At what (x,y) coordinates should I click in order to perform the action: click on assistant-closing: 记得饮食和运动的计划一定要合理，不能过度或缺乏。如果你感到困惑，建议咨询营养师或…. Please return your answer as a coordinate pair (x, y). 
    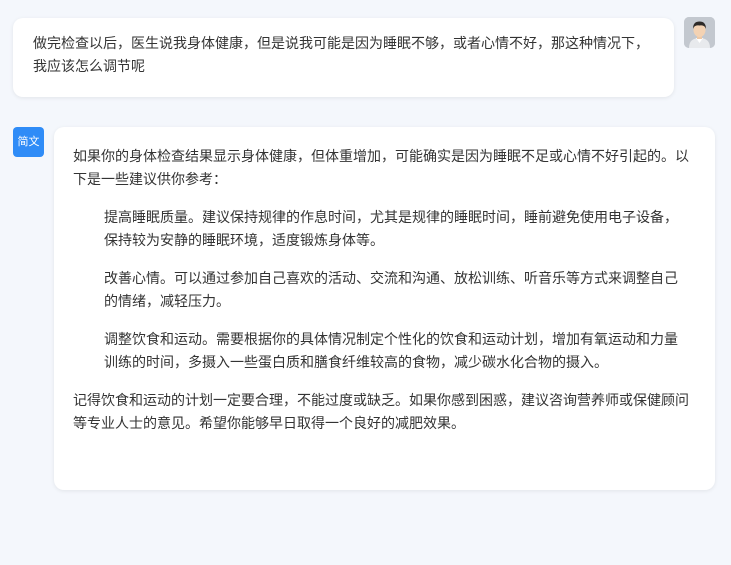
    Looking at the image, I should click on (381, 412).